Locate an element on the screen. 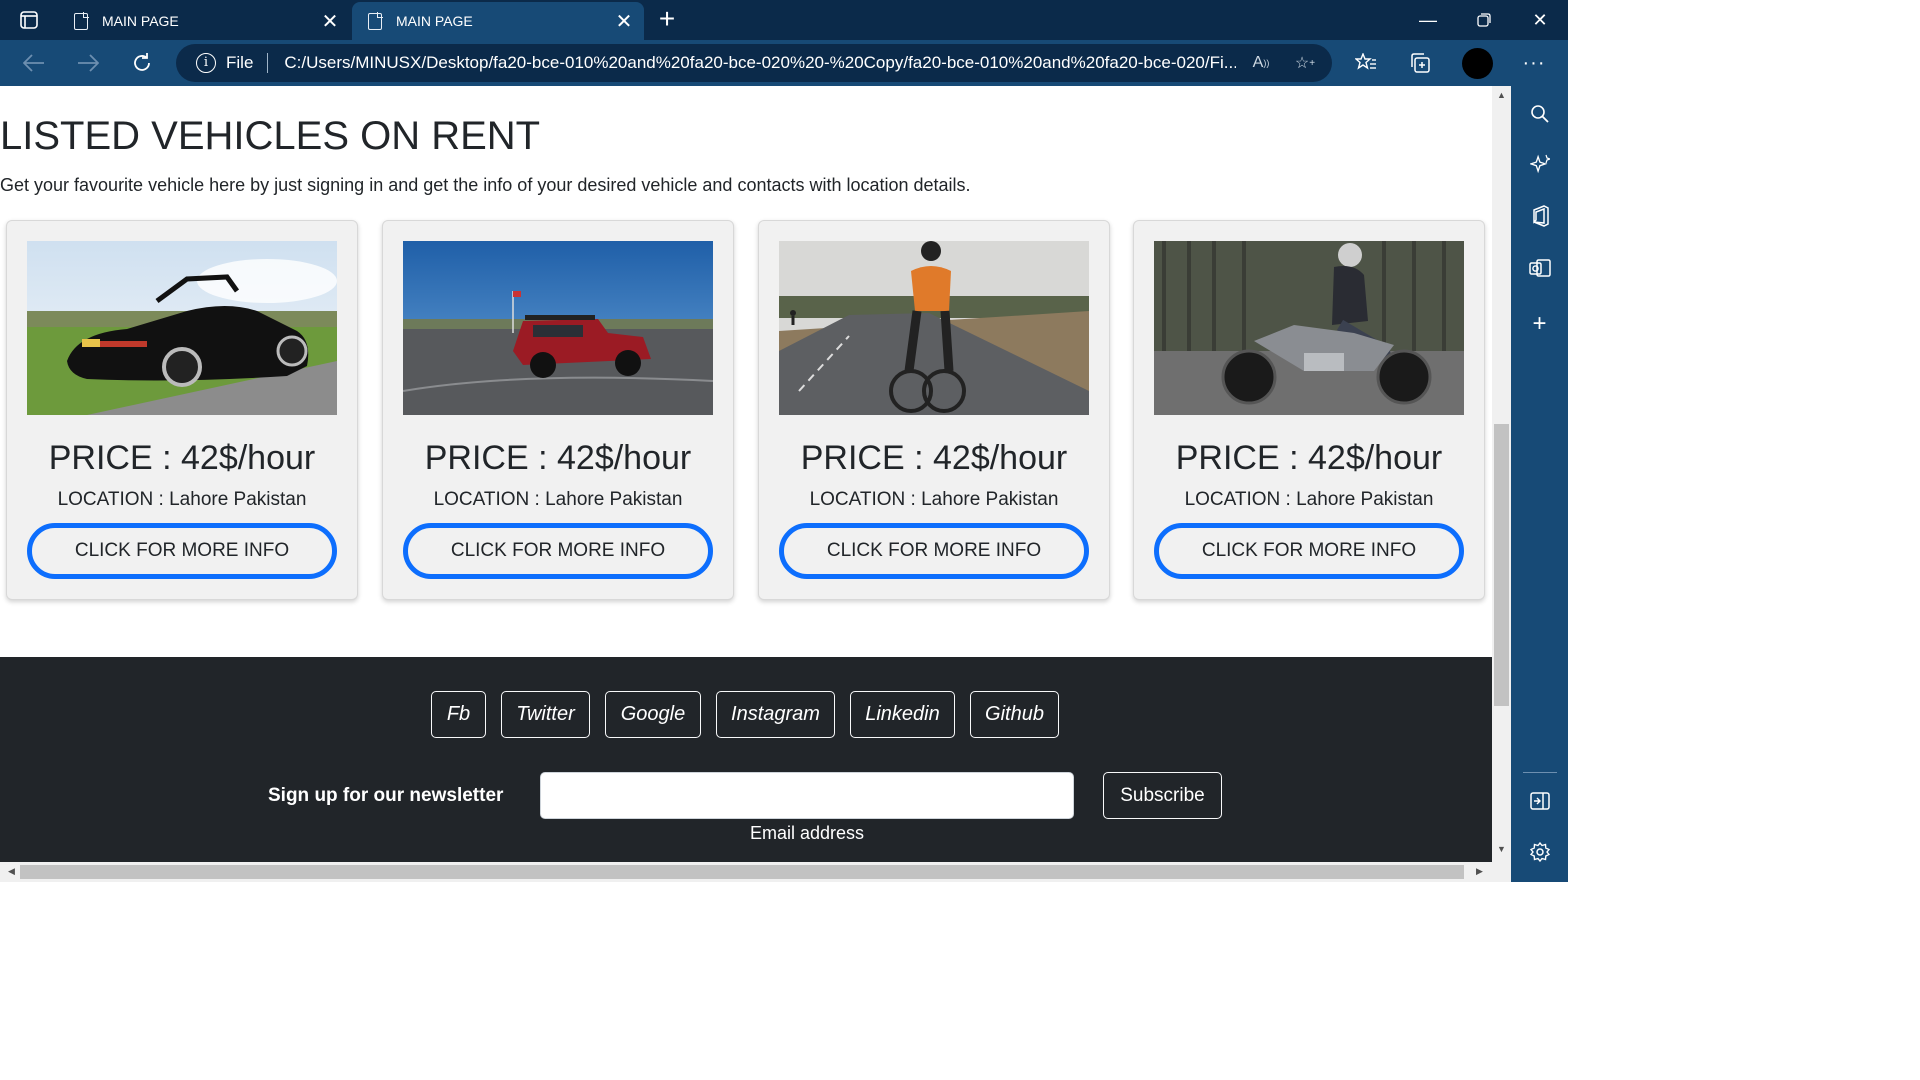 This screenshot has height=1080, width=1920. search-icon is located at coordinates (1539, 114).